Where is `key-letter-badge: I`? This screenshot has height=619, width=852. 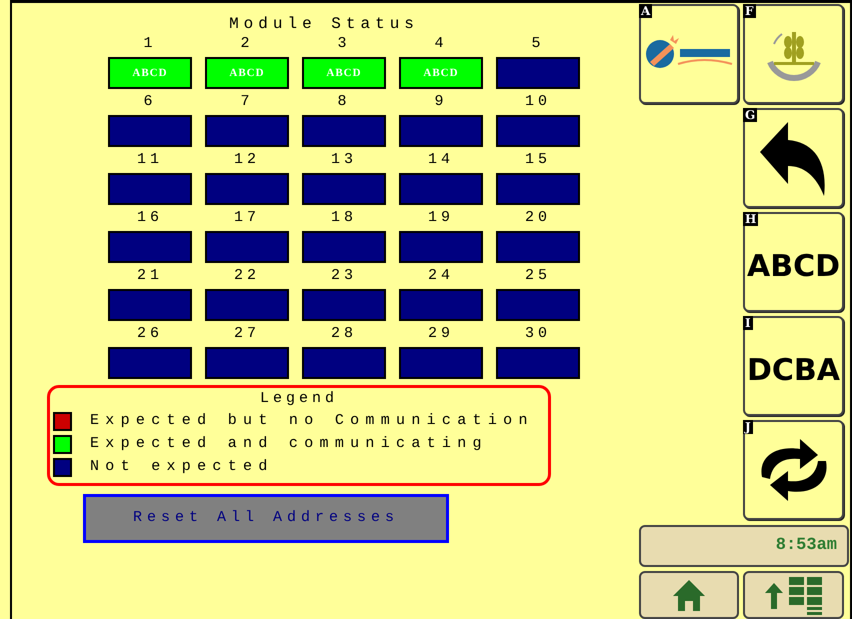
key-letter-badge: I is located at coordinates (748, 323).